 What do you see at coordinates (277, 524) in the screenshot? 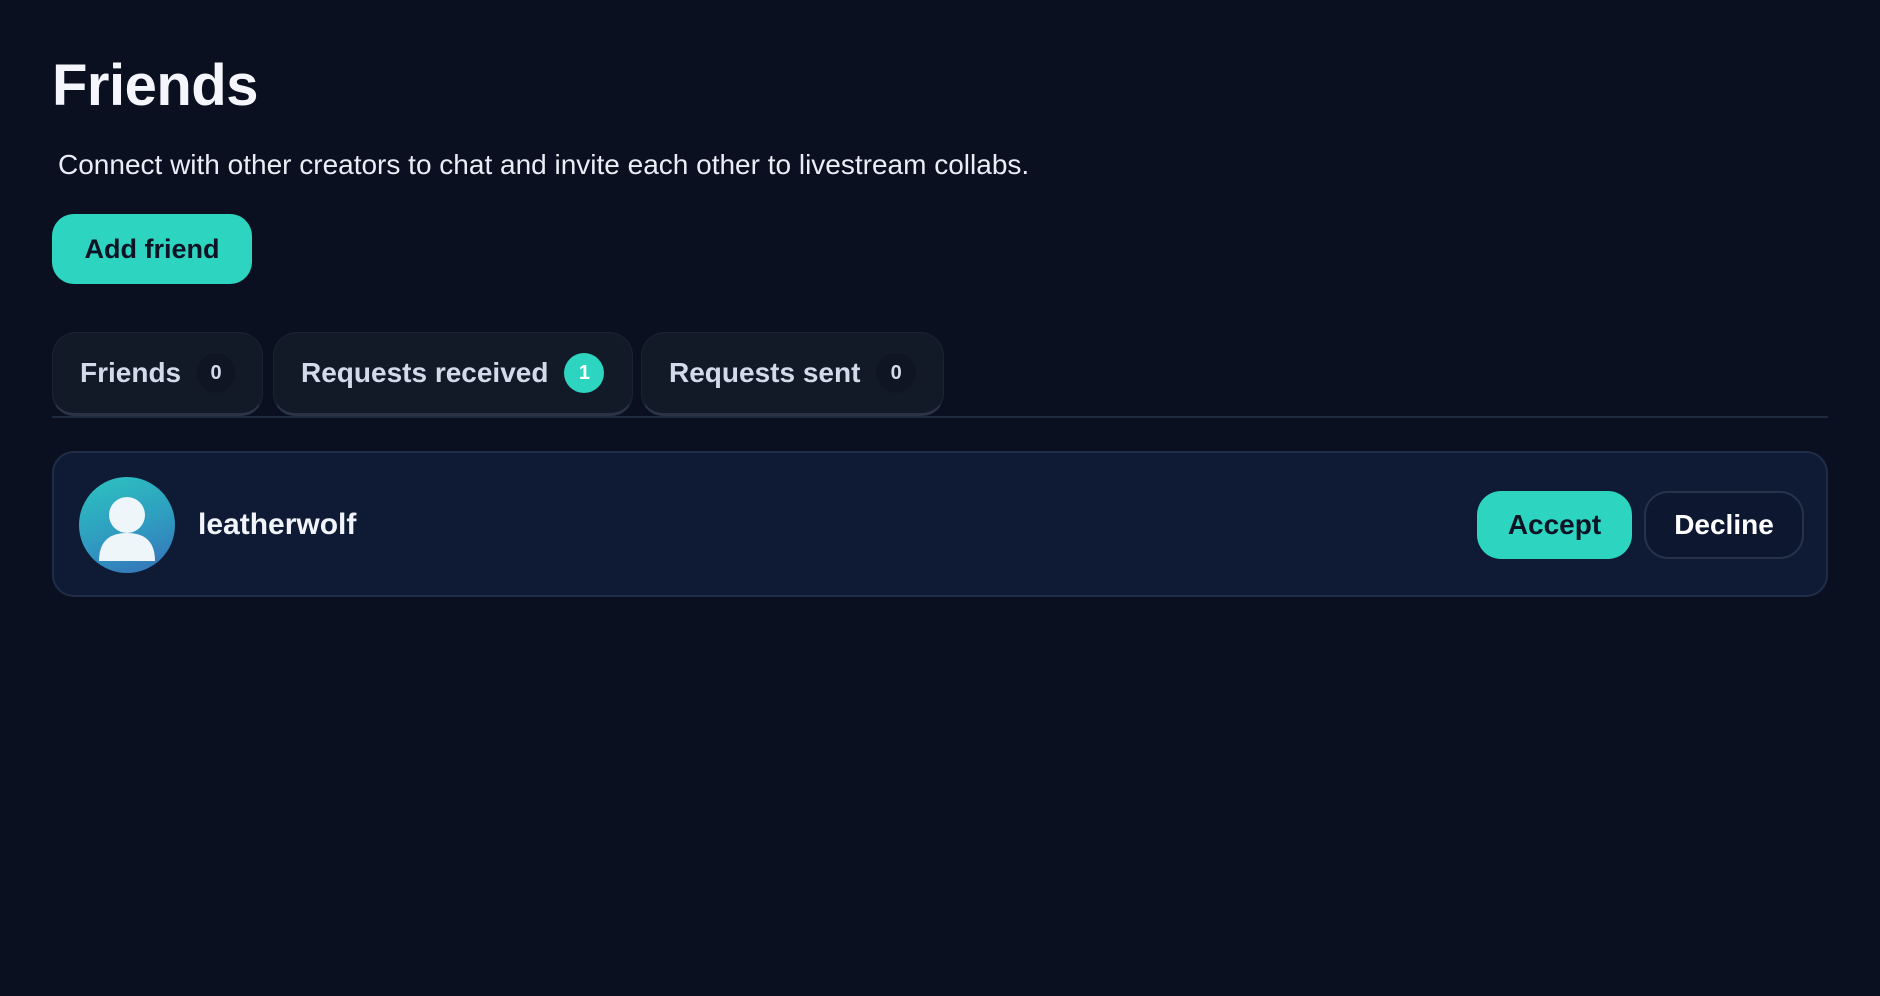
I see `request-username: leatherwolf` at bounding box center [277, 524].